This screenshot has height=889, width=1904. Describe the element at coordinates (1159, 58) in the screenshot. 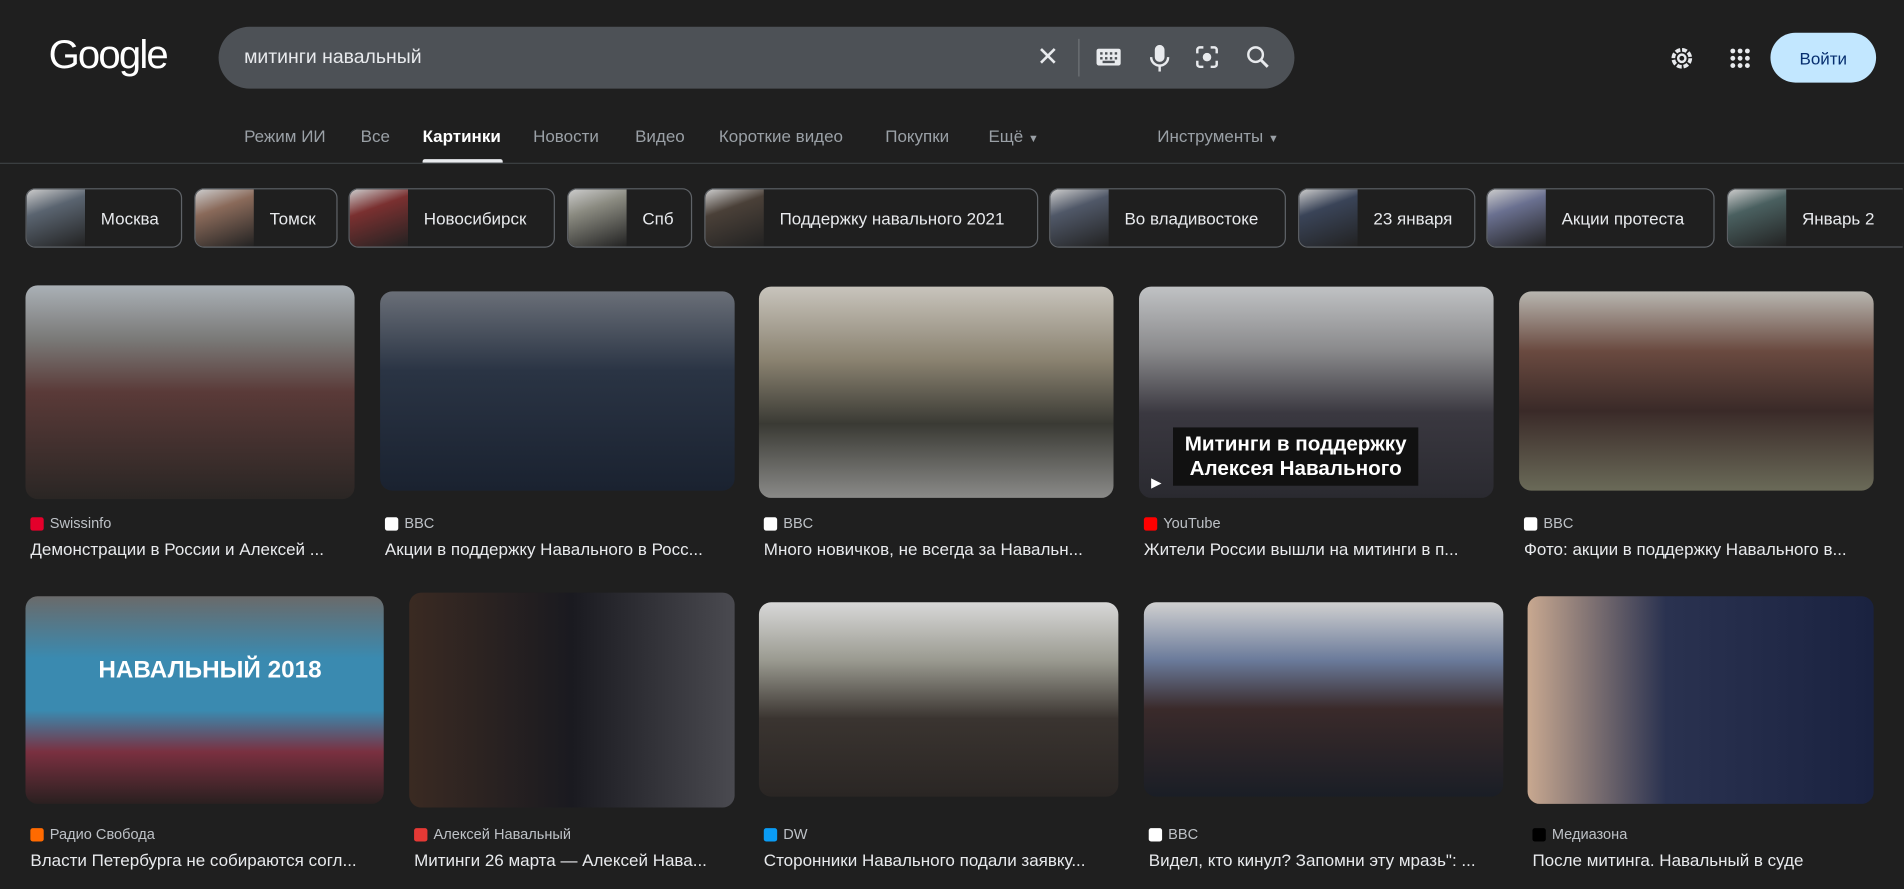

I see `mic-icon` at that location.